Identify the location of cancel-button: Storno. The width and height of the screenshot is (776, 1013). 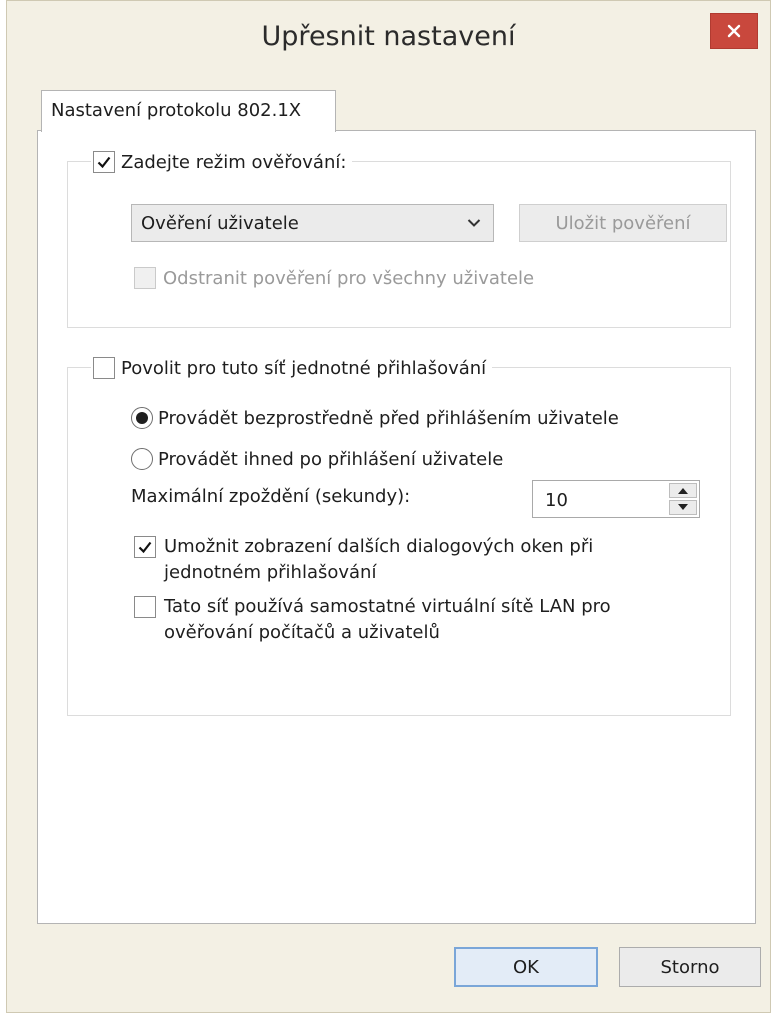
(690, 967).